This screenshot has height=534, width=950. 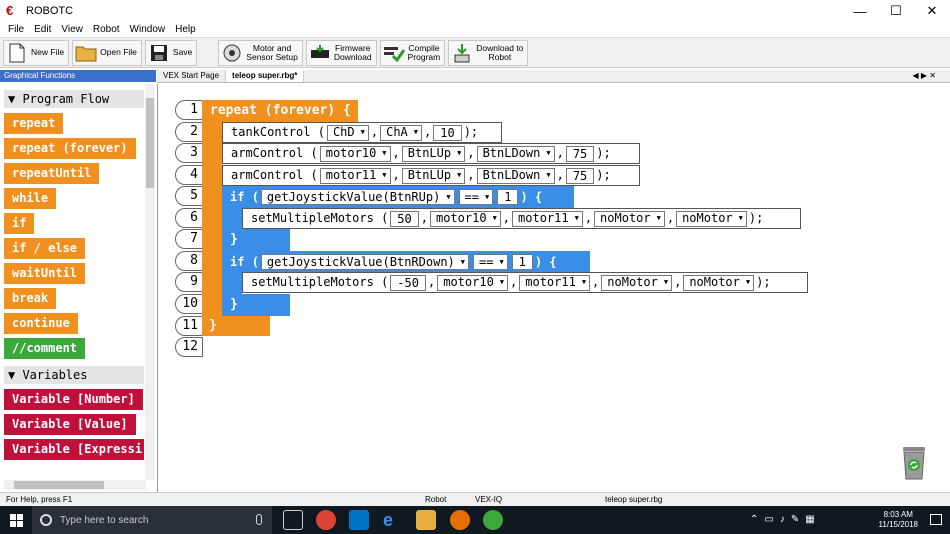 What do you see at coordinates (637, 282) in the screenshot?
I see `set2-motor-c-dropdown: noMotor ▼` at bounding box center [637, 282].